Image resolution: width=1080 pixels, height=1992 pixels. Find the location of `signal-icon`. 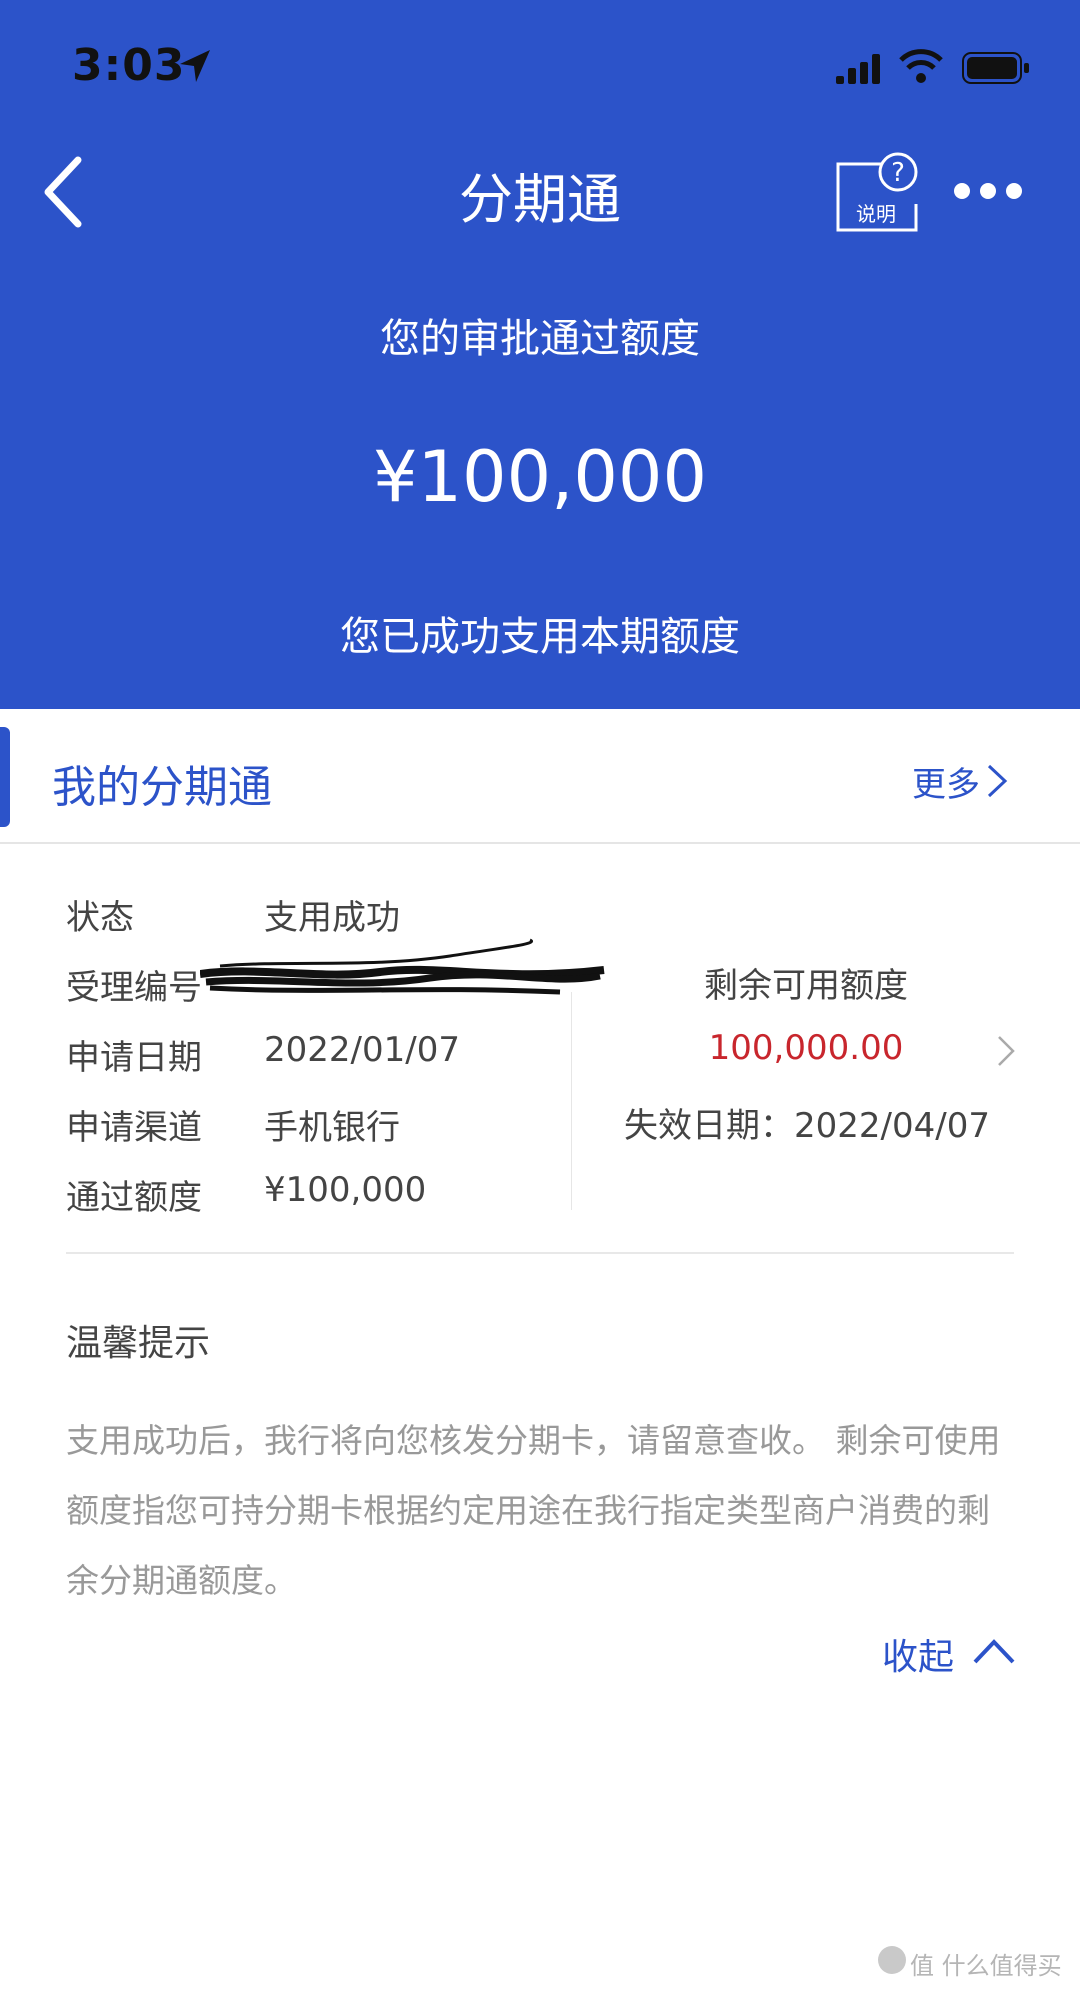

signal-icon is located at coordinates (858, 69).